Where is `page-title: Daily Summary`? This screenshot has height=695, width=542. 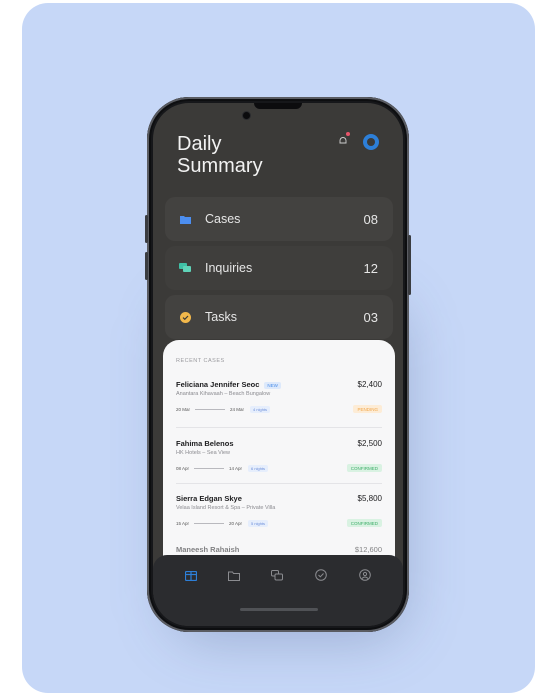 page-title: Daily Summary is located at coordinates (237, 155).